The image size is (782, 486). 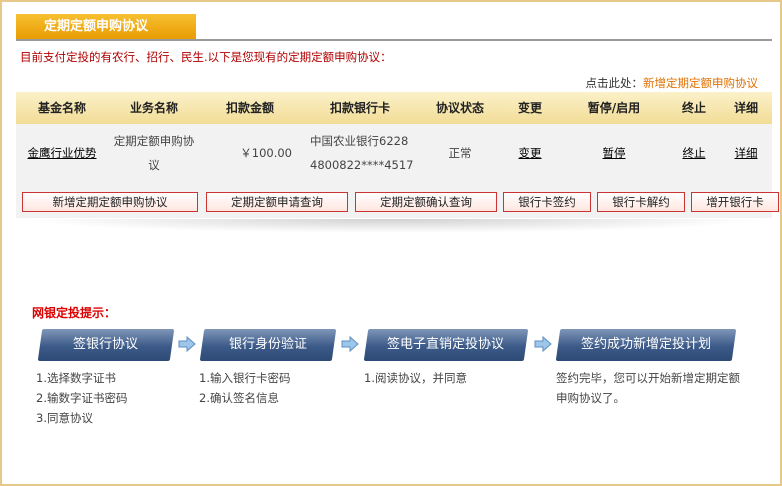 I want to click on cell-business-name: 定期定额申购协 议, so click(x=154, y=153).